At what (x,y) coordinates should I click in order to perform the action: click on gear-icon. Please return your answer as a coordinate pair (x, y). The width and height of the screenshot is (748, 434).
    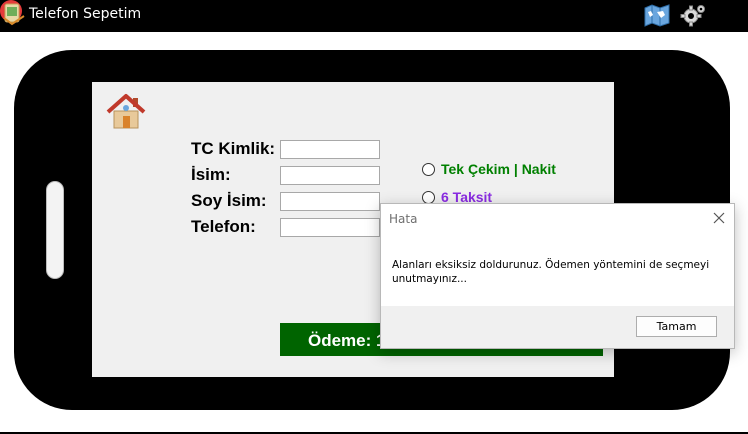
    Looking at the image, I should click on (693, 15).